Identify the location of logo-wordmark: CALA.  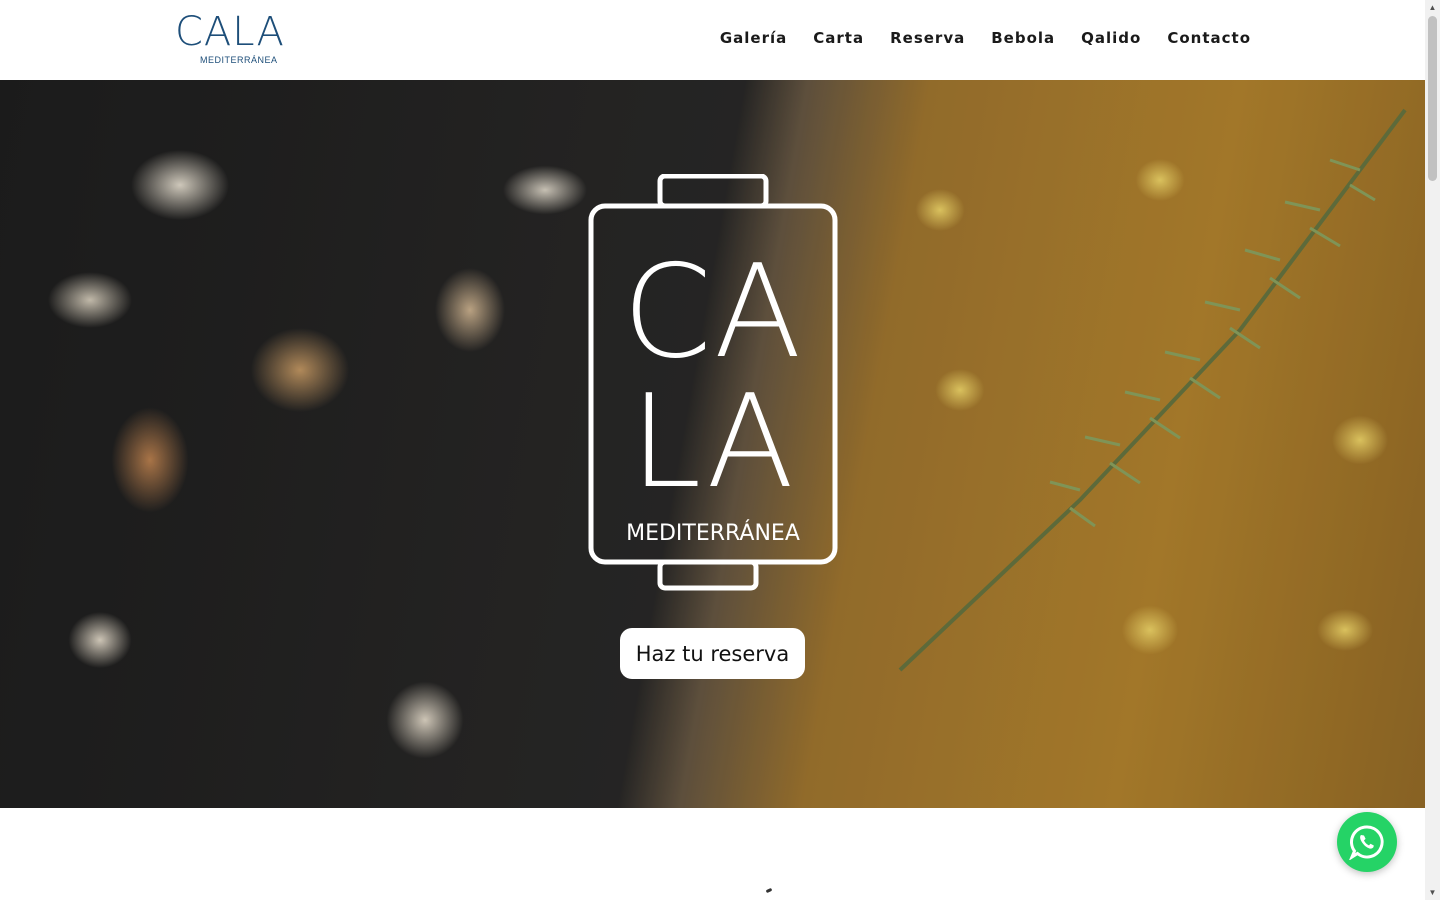
(230, 32).